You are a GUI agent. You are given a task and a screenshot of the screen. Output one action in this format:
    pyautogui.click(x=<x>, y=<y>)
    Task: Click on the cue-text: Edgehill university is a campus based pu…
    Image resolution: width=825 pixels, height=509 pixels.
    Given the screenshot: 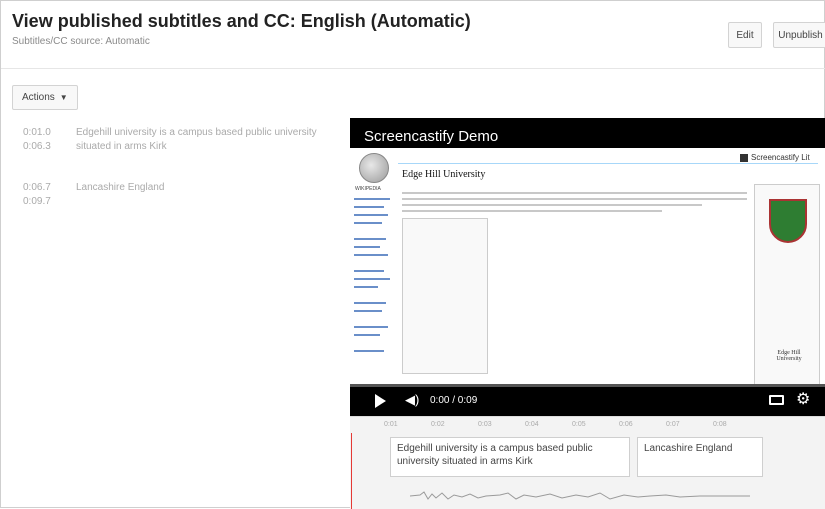 What is the action you would take?
    pyautogui.click(x=196, y=139)
    